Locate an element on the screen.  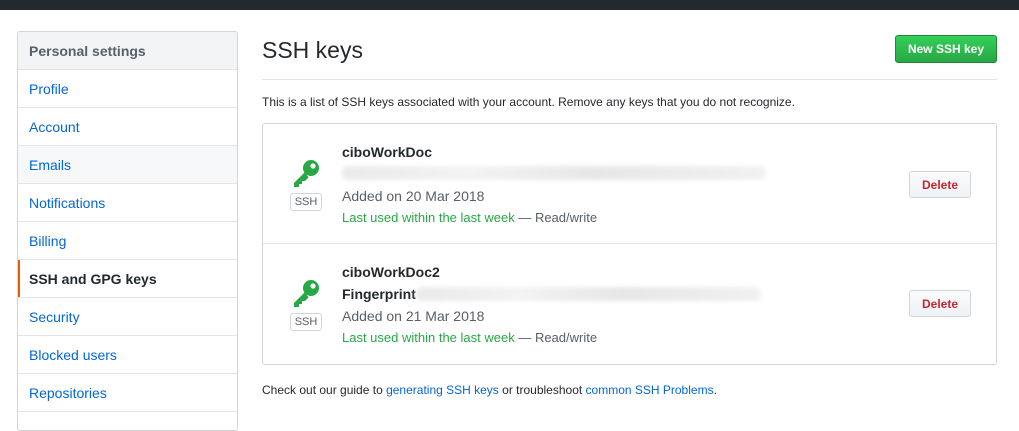
footer-prefix: Check out our guide to is located at coordinates (324, 390).